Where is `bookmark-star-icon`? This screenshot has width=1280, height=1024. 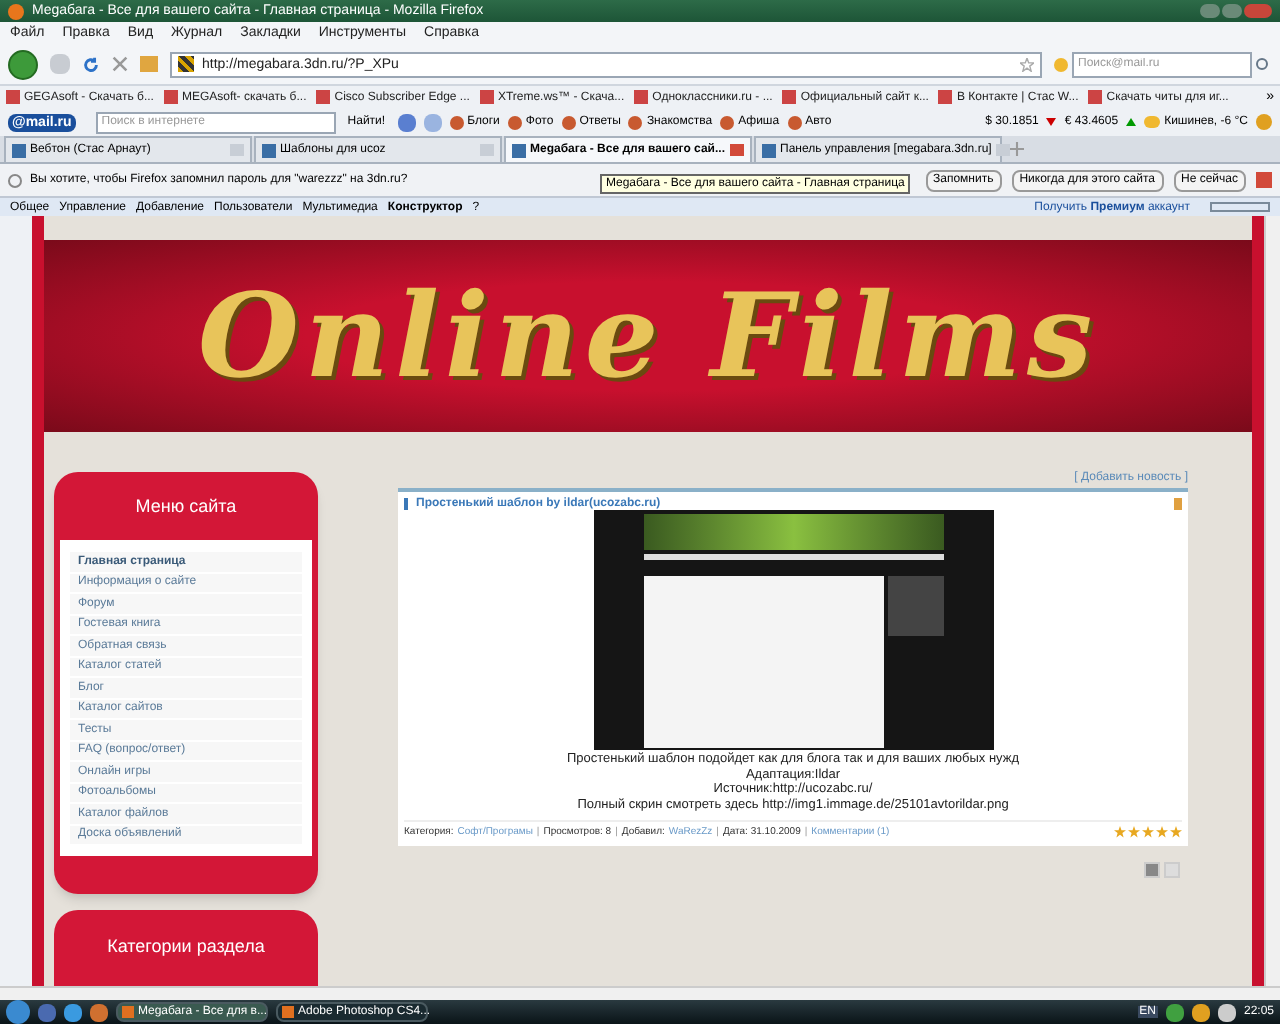 bookmark-star-icon is located at coordinates (1027, 64).